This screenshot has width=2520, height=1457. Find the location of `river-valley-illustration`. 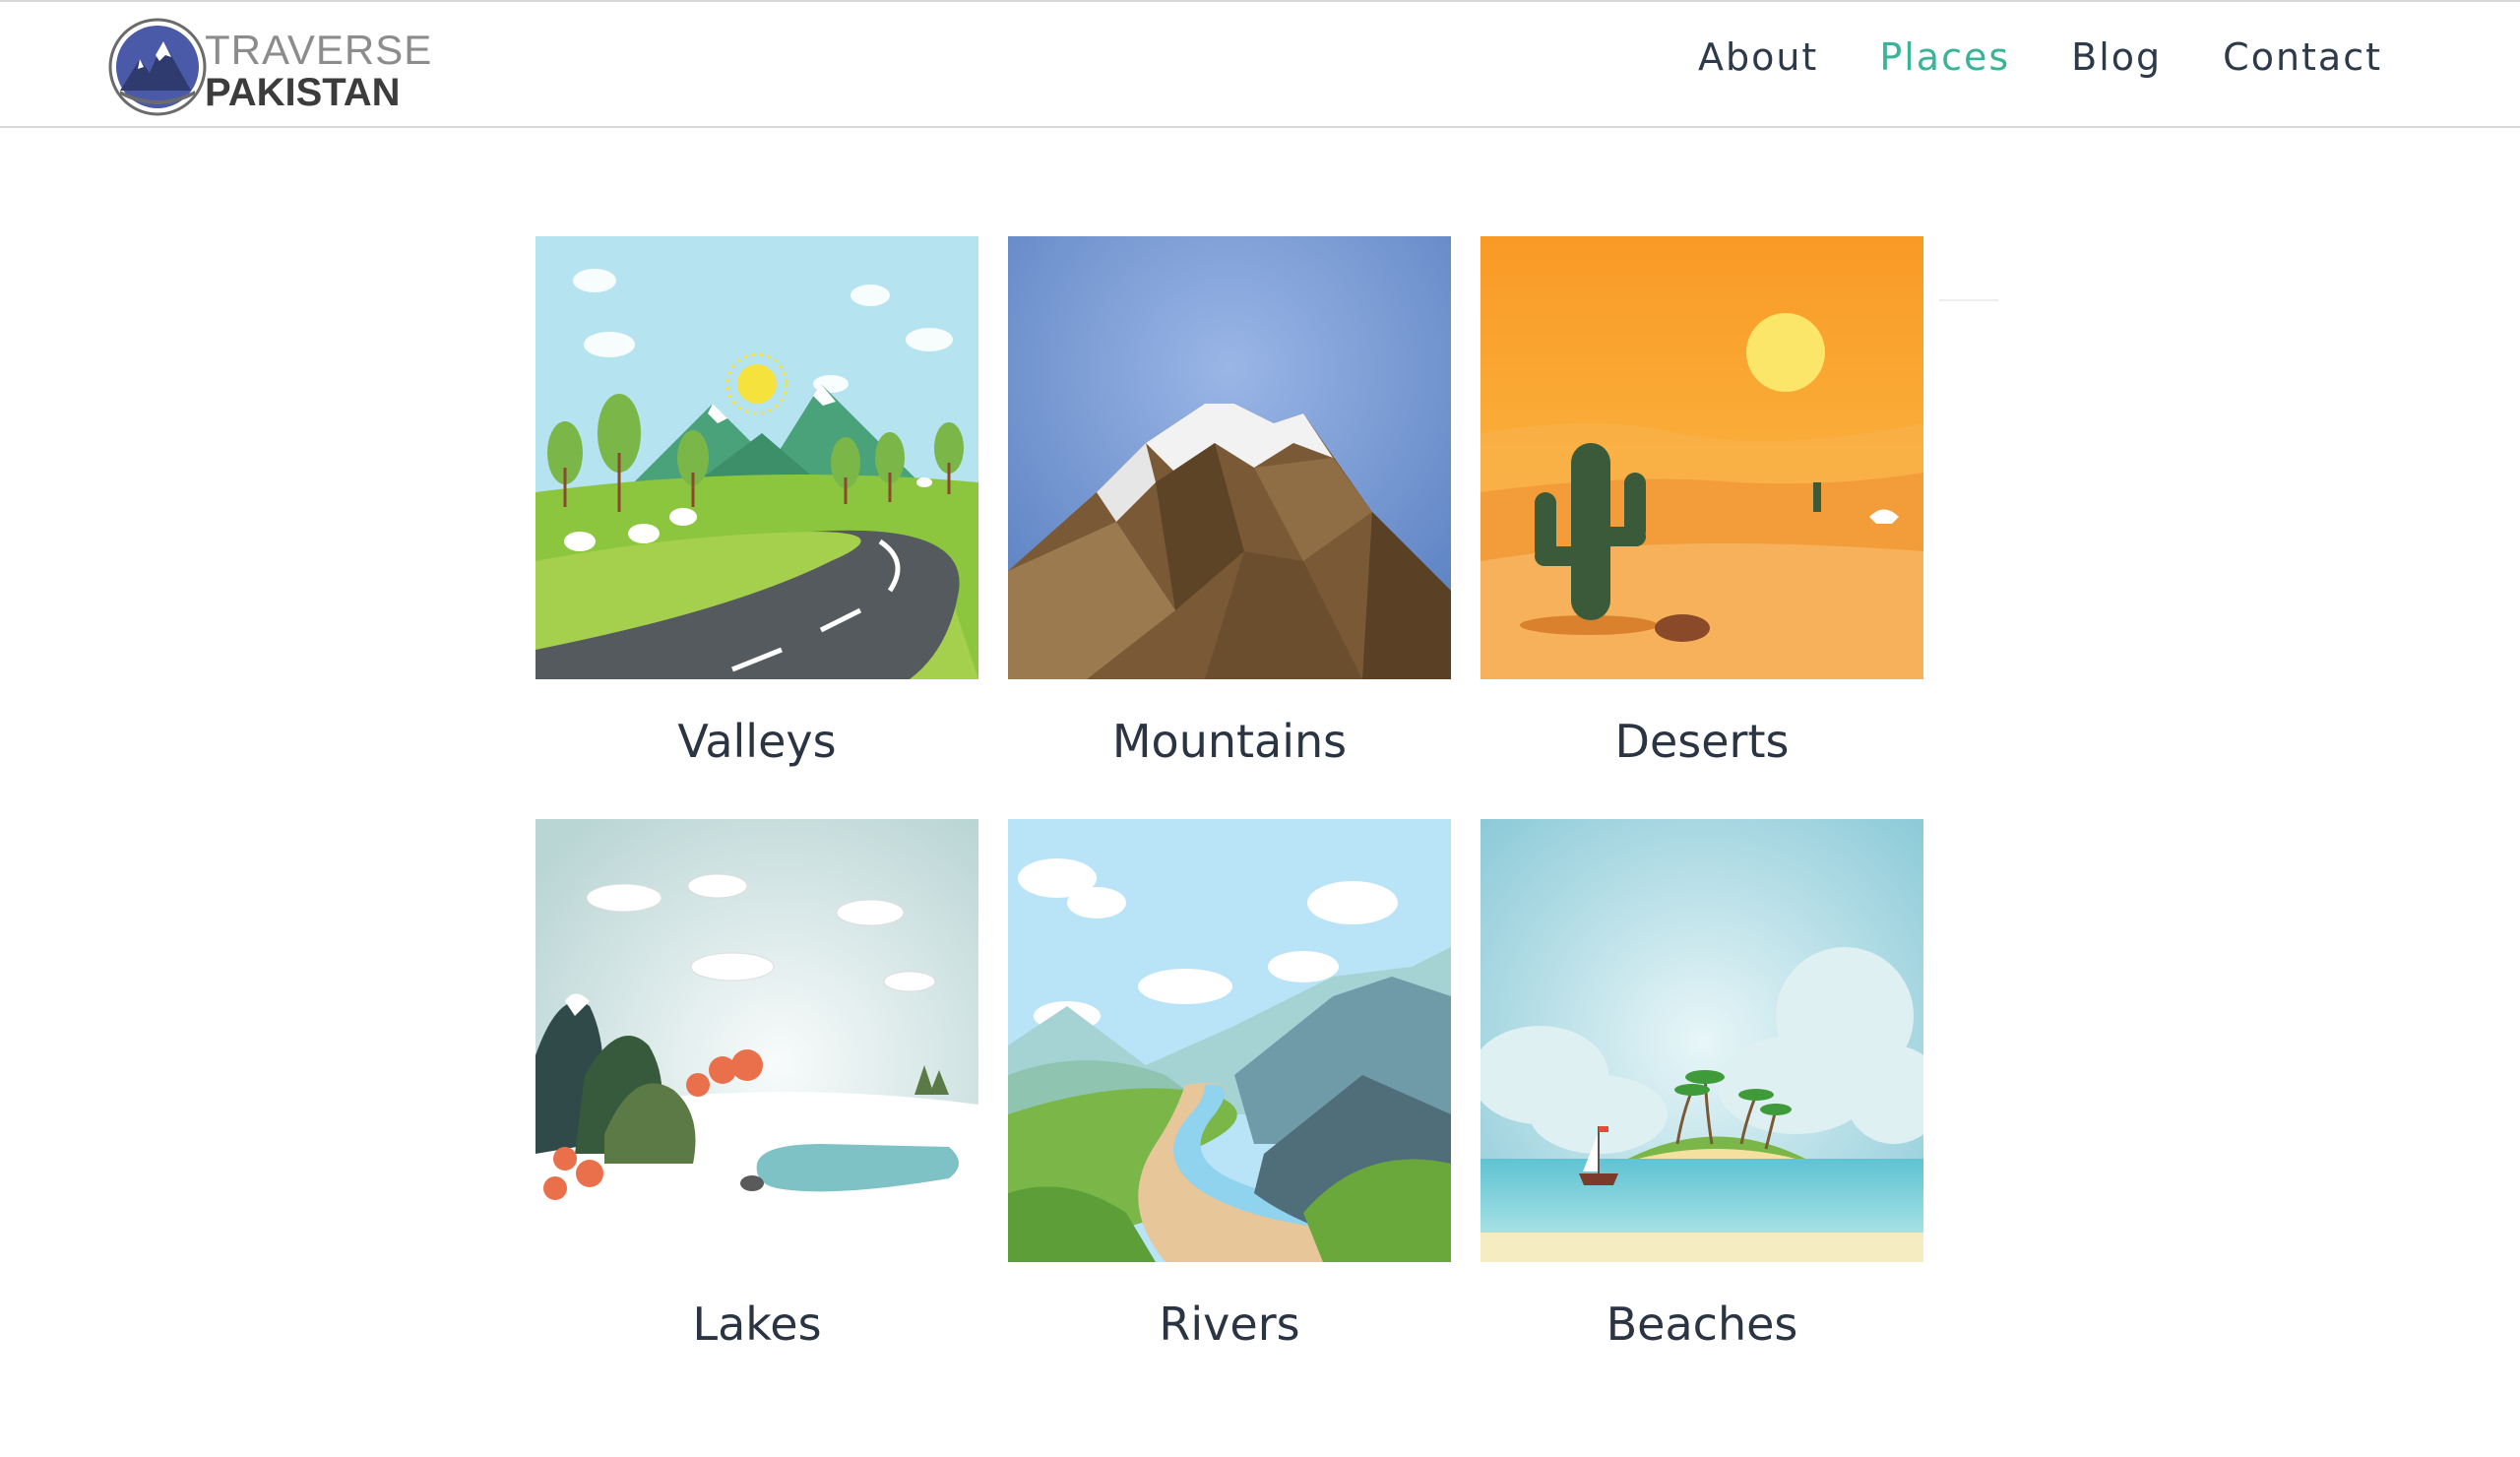

river-valley-illustration is located at coordinates (1229, 1040).